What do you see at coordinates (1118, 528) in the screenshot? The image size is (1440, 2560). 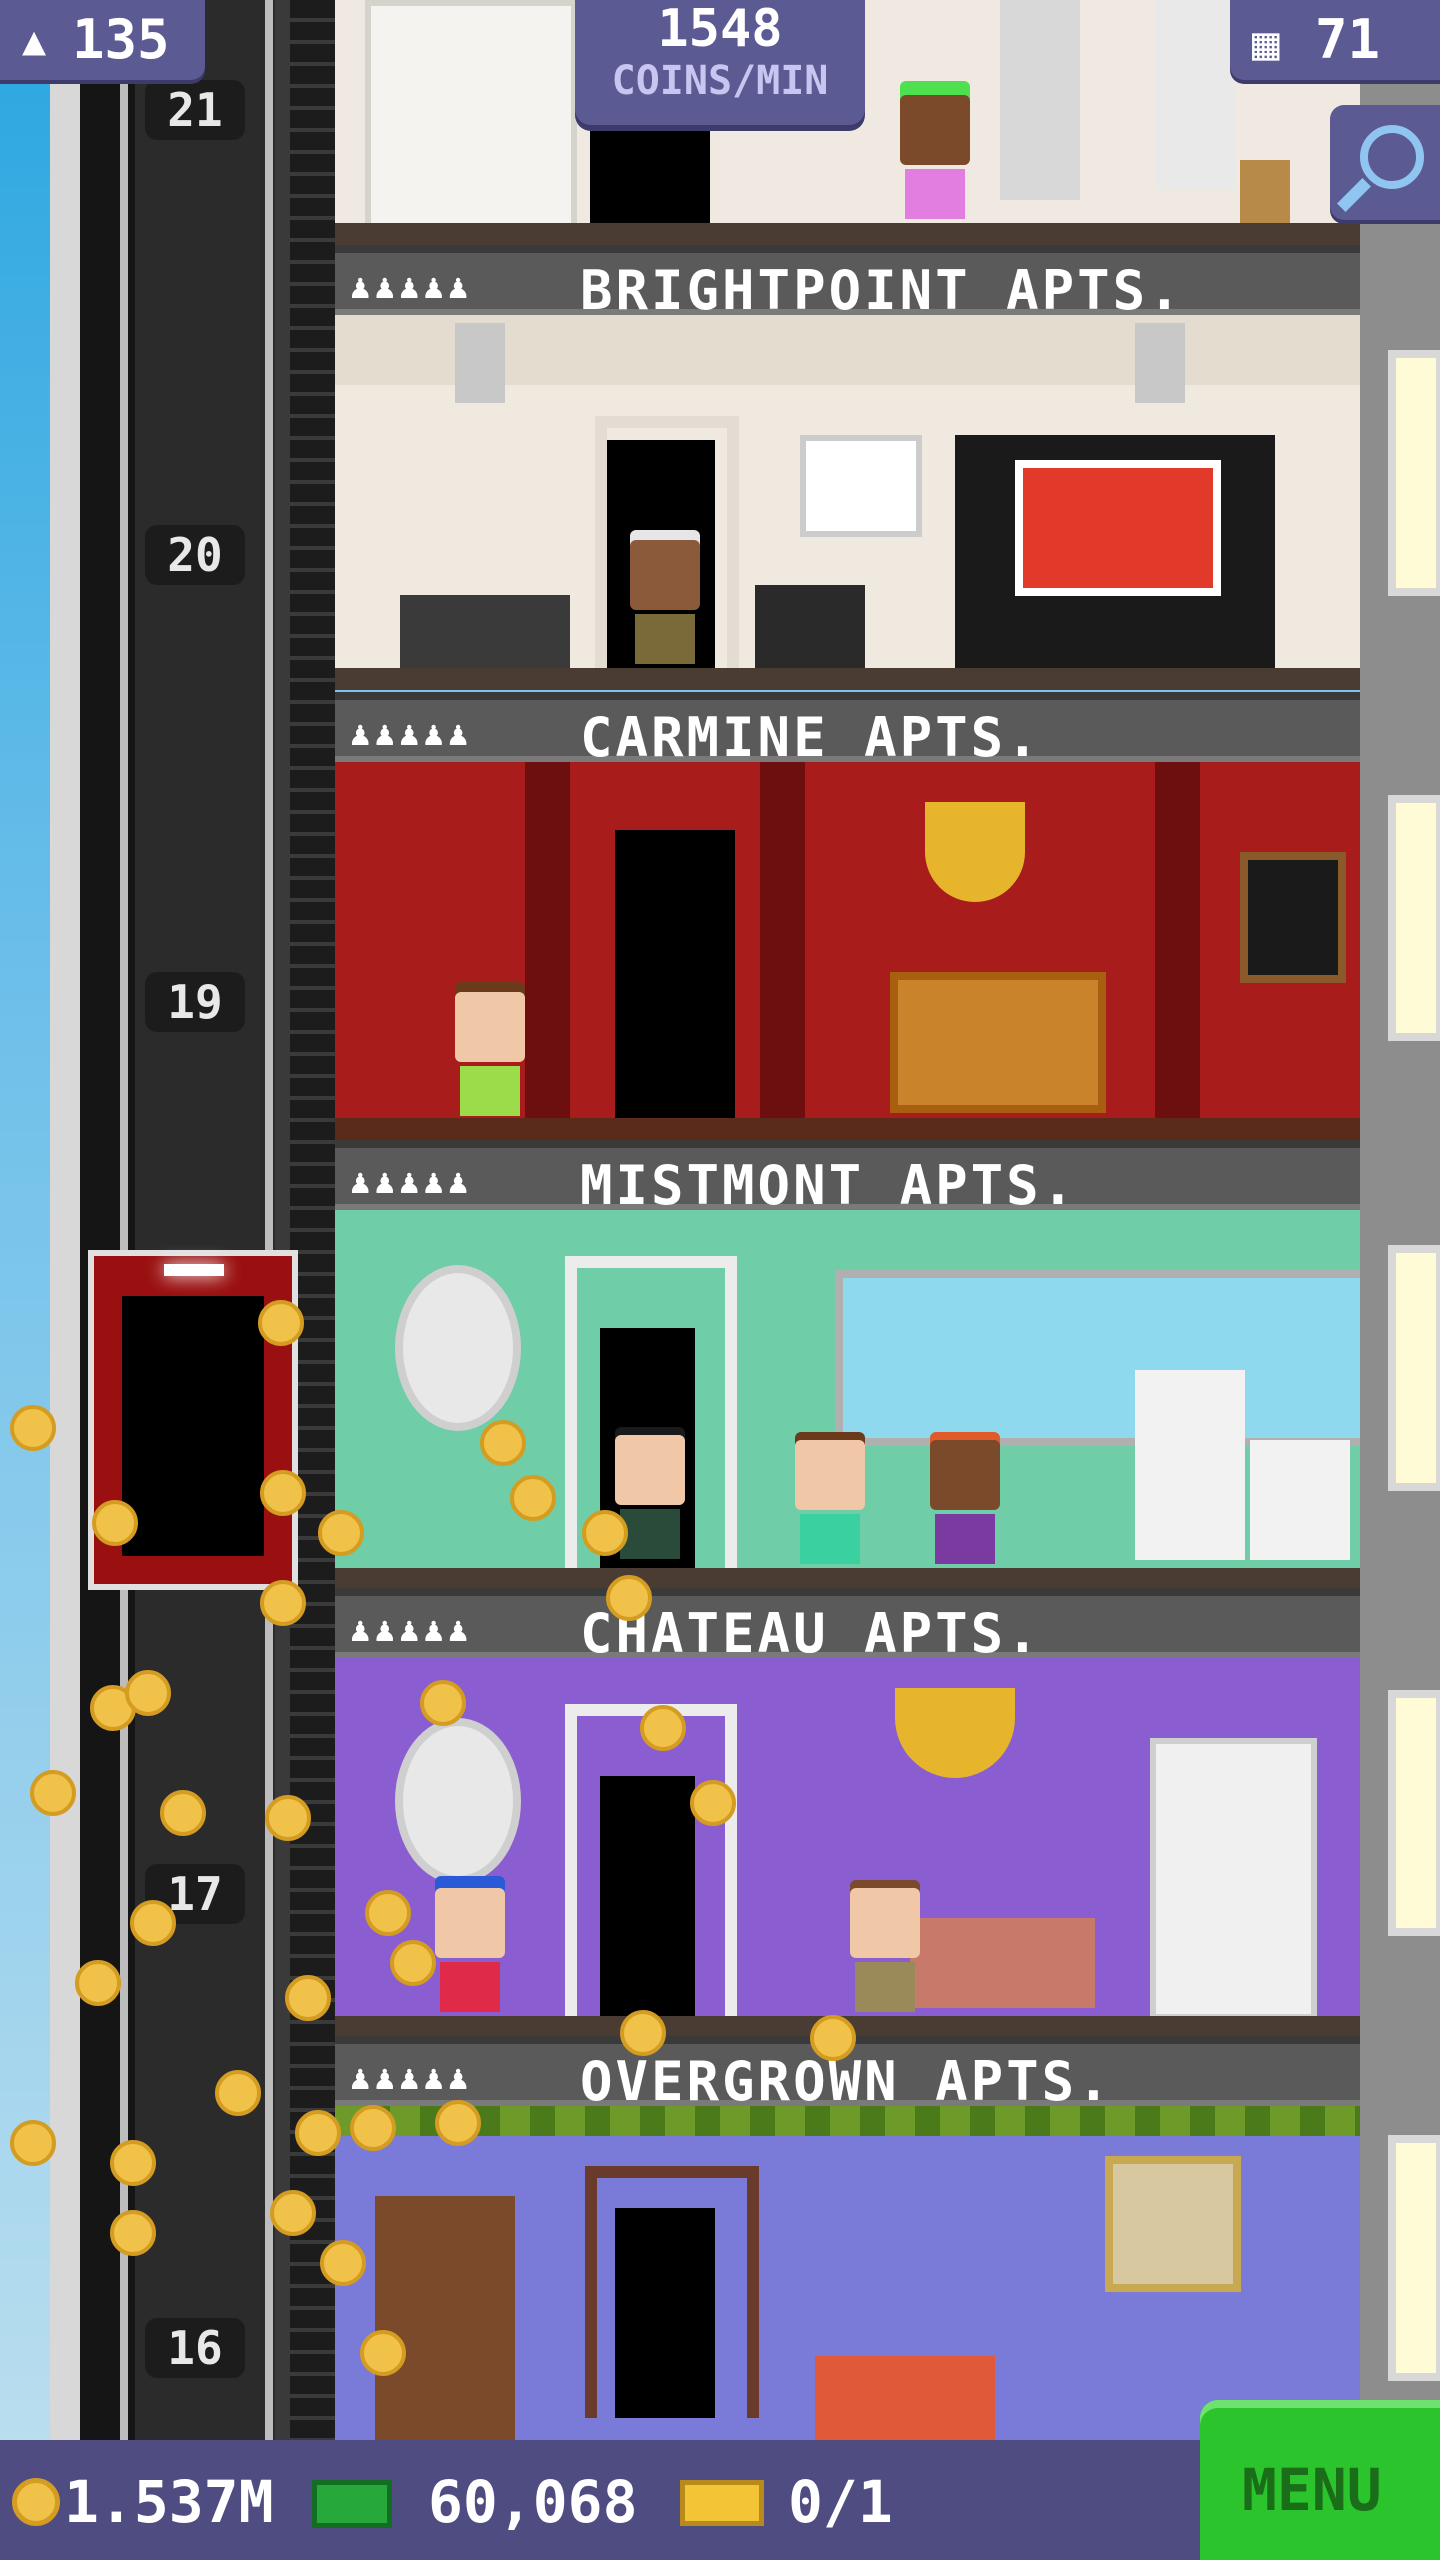 I see `tv-screen` at bounding box center [1118, 528].